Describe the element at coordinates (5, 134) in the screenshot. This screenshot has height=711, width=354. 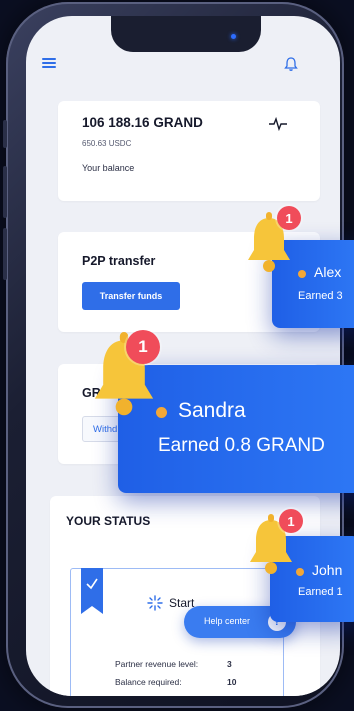
I see `side-button` at that location.